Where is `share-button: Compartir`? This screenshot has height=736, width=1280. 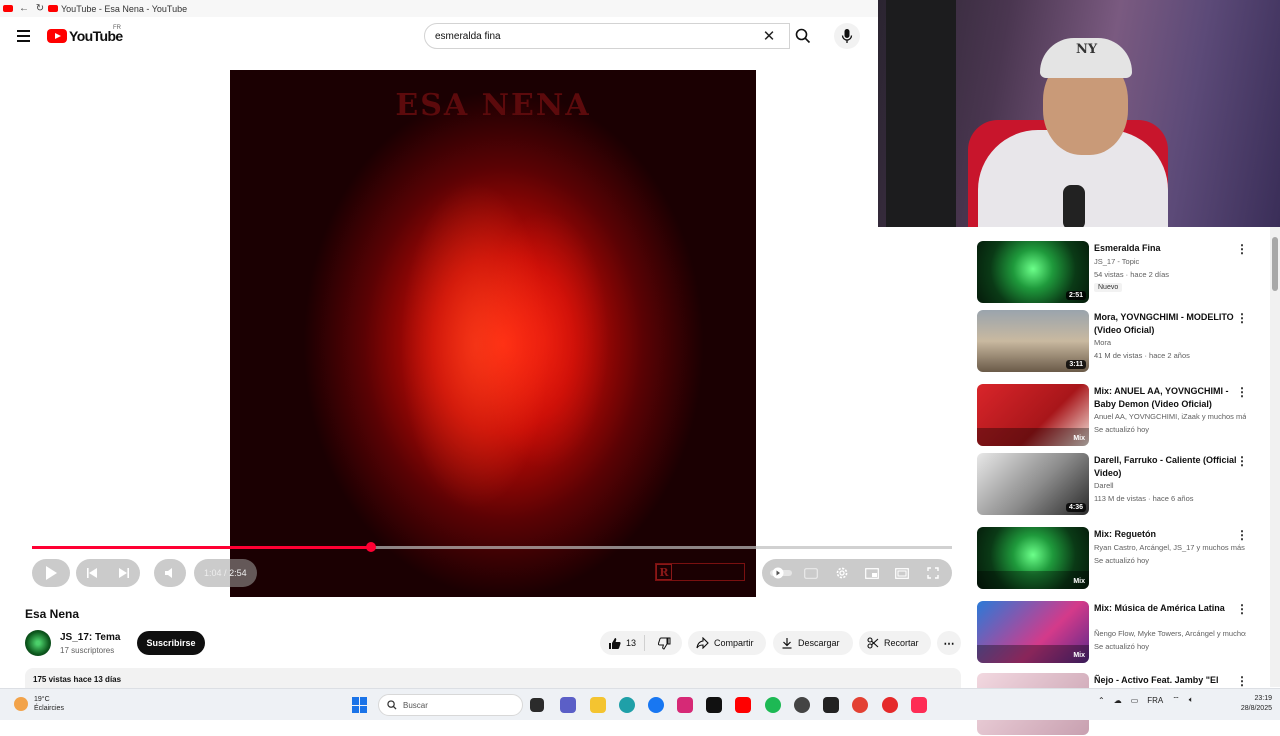 share-button: Compartir is located at coordinates (727, 643).